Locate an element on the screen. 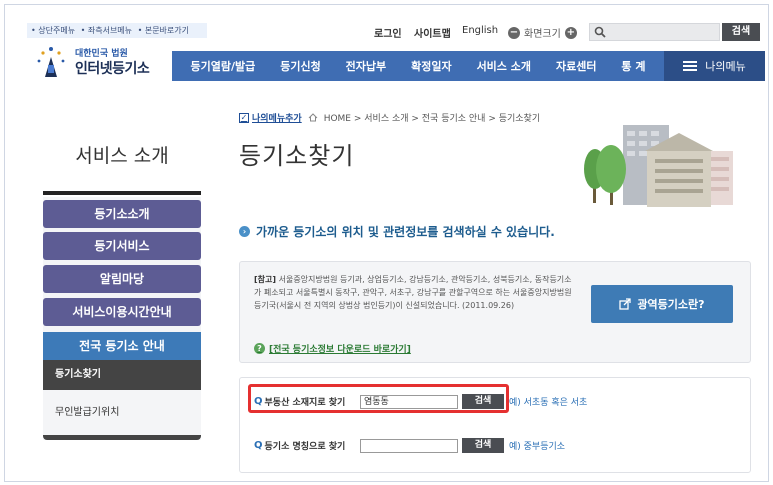  nav-item-payment: 전자납부 is located at coordinates (366, 66).